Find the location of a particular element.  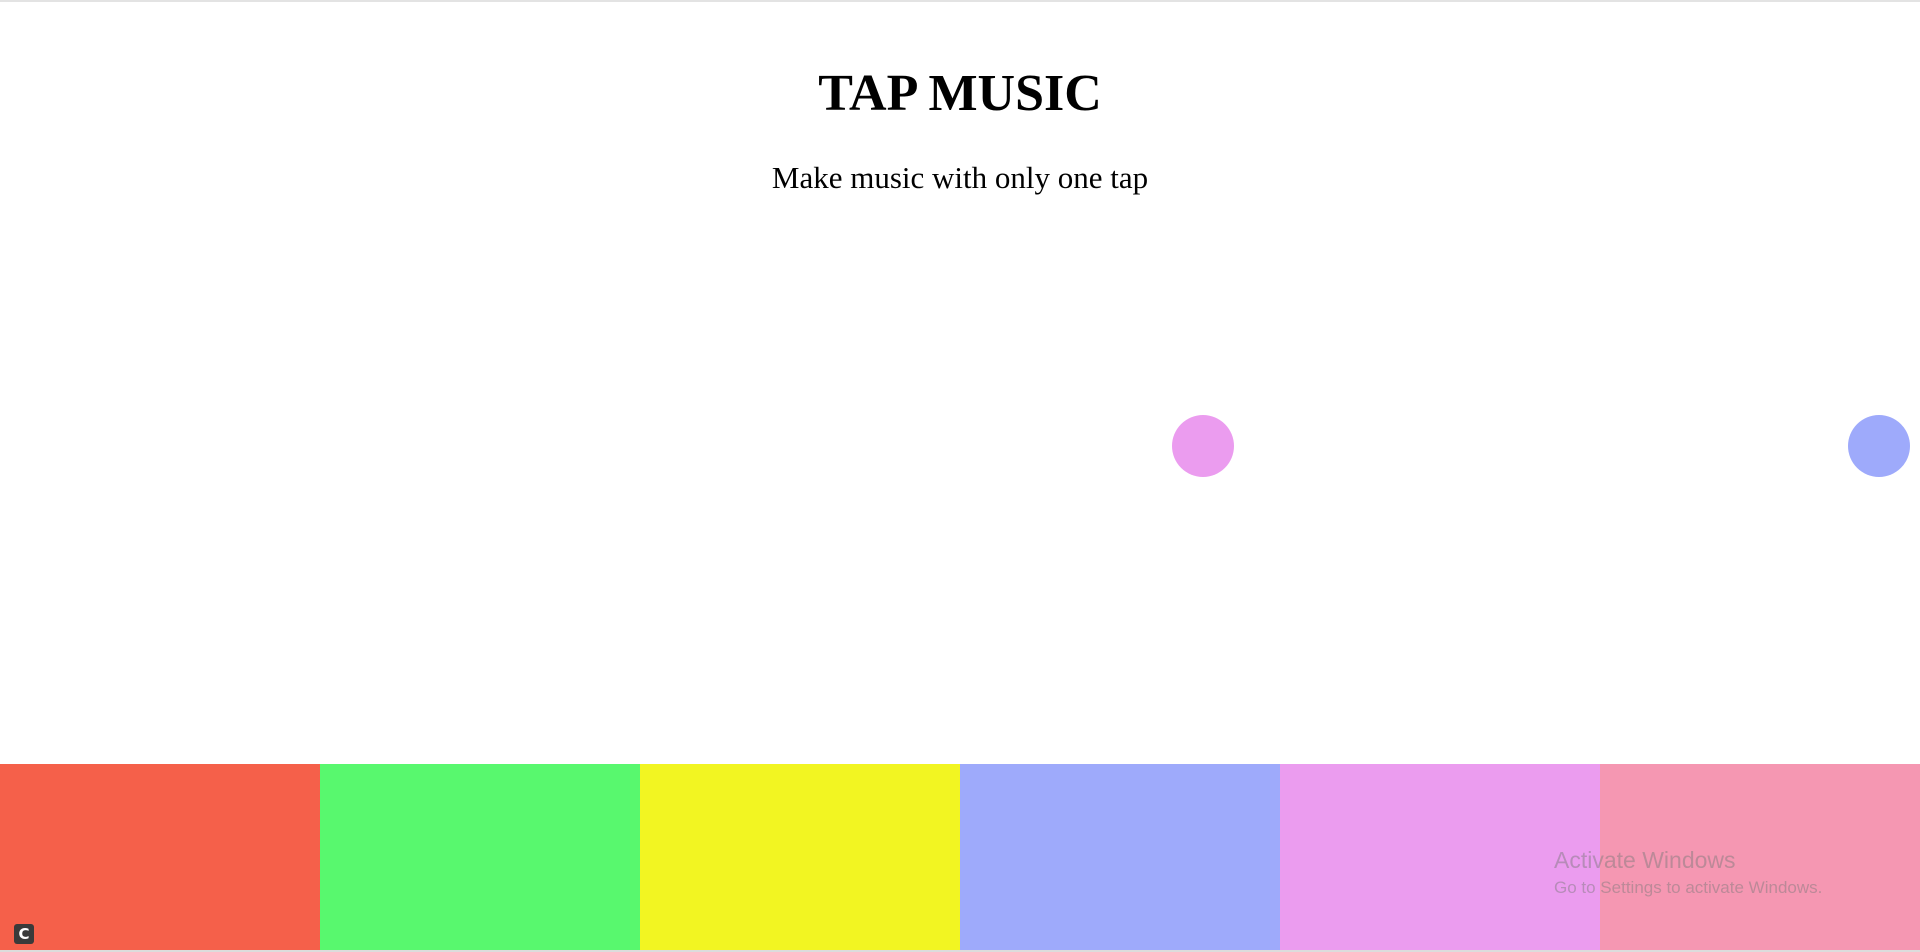

pad-3-yellow is located at coordinates (800, 857).